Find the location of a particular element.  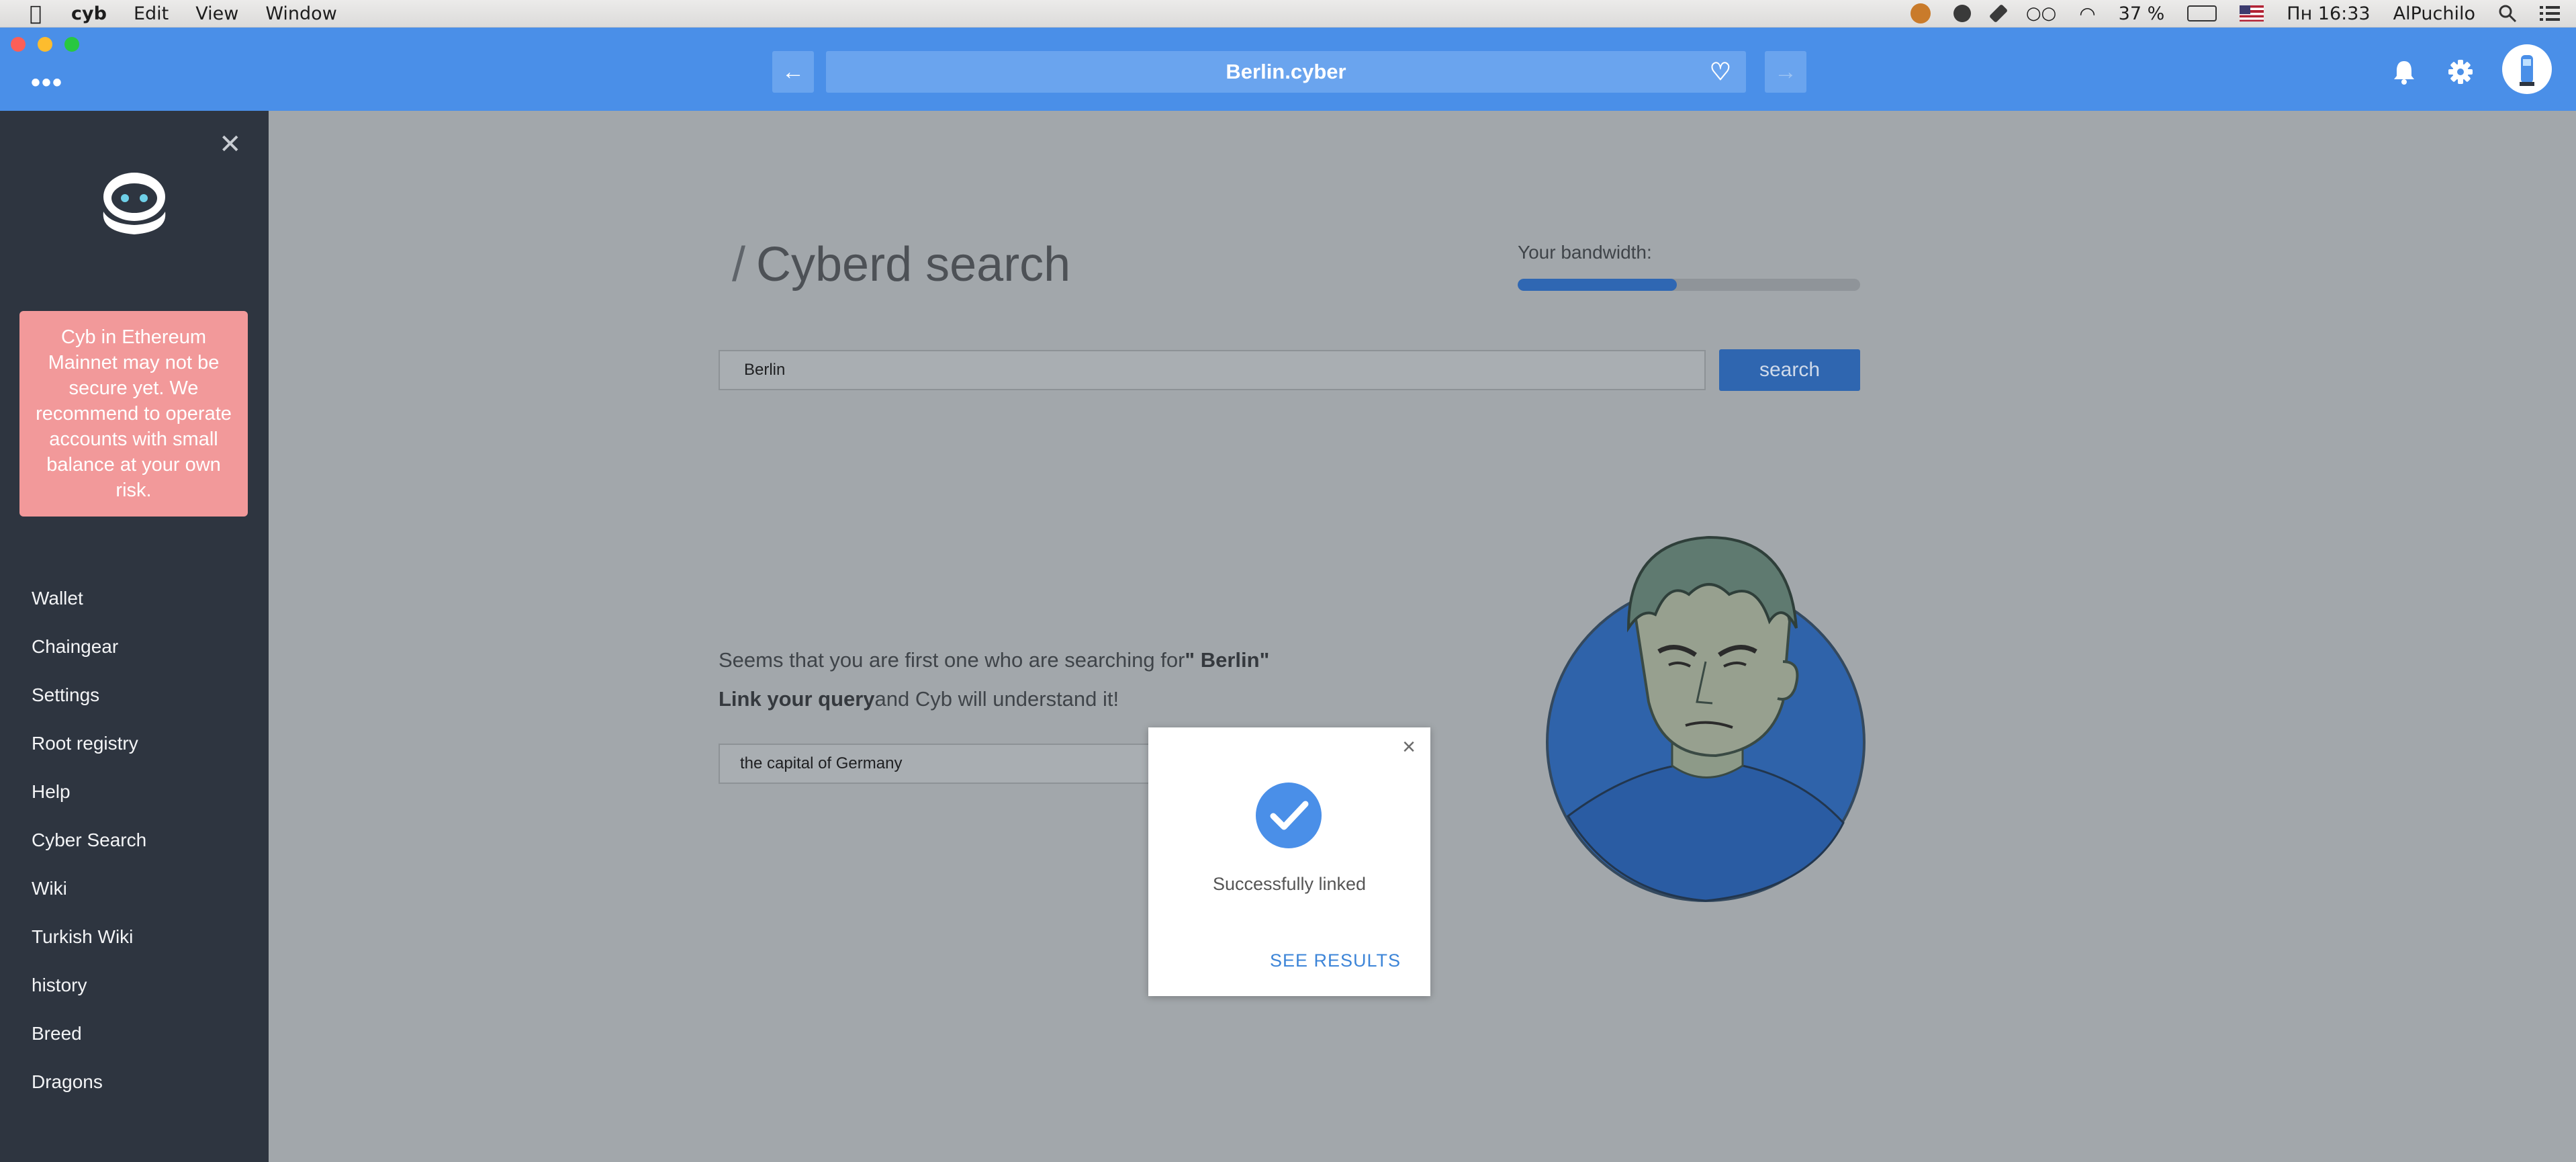

clock: Пн 16:33 is located at coordinates (2328, 13).